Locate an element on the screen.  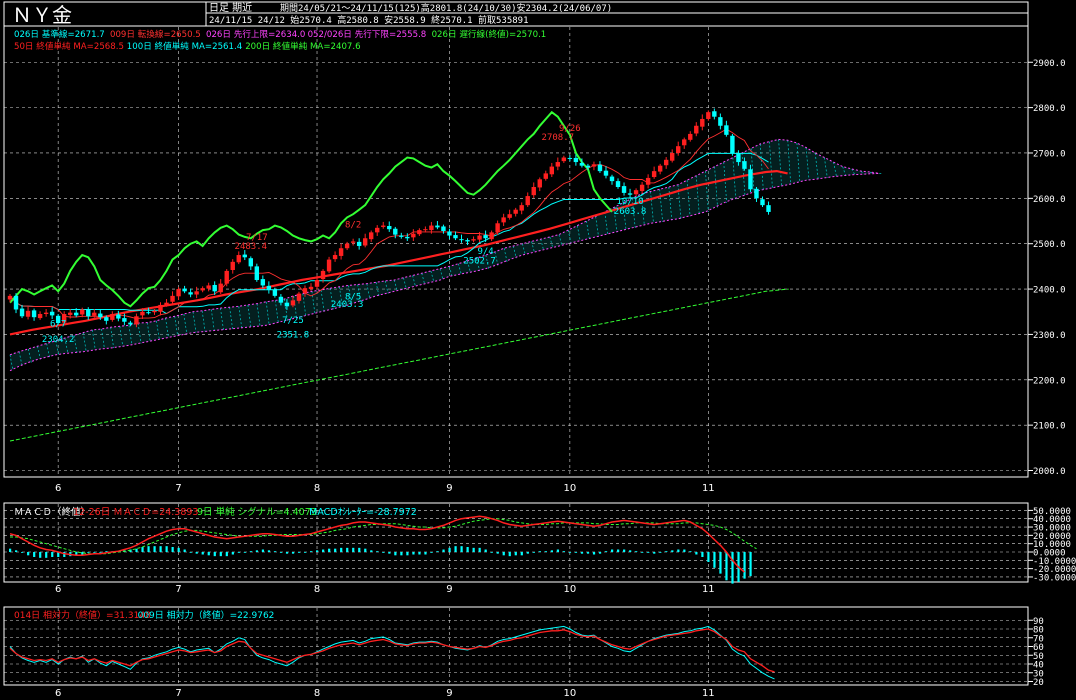
rsi14-line is located at coordinates (392, 650).